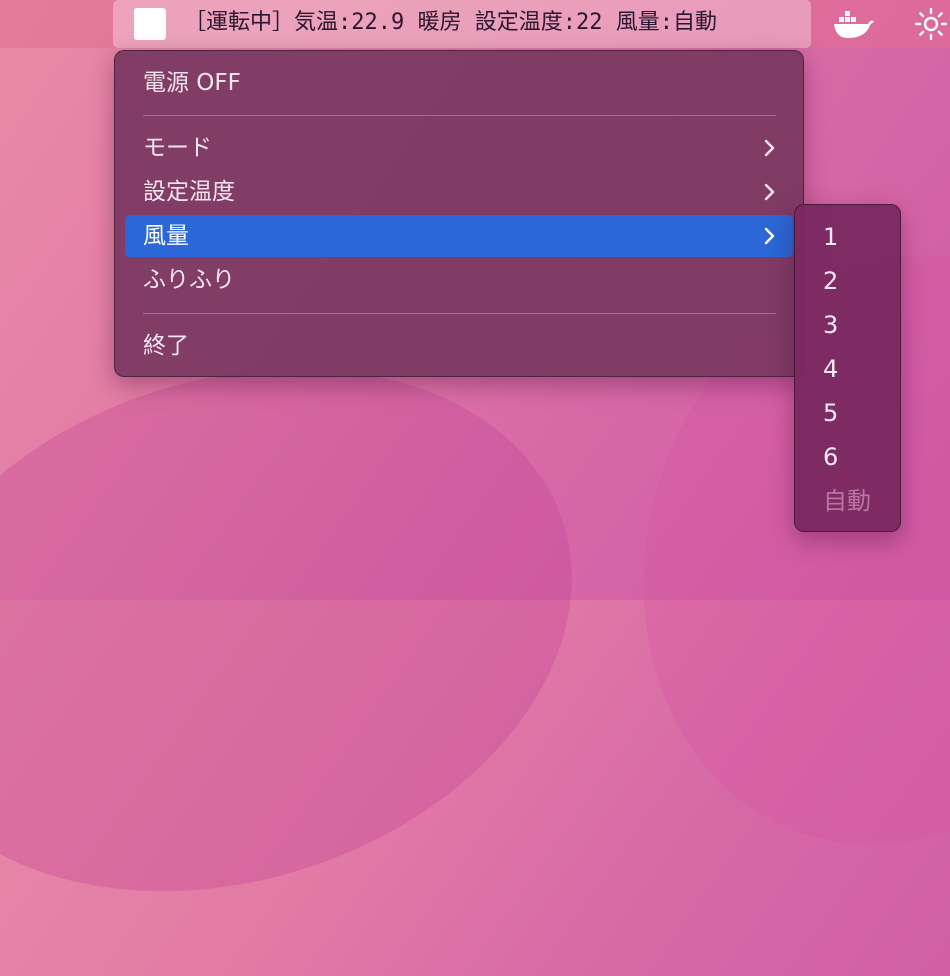 The height and width of the screenshot is (976, 950). I want to click on menu-item-label: 風量, so click(166, 236).